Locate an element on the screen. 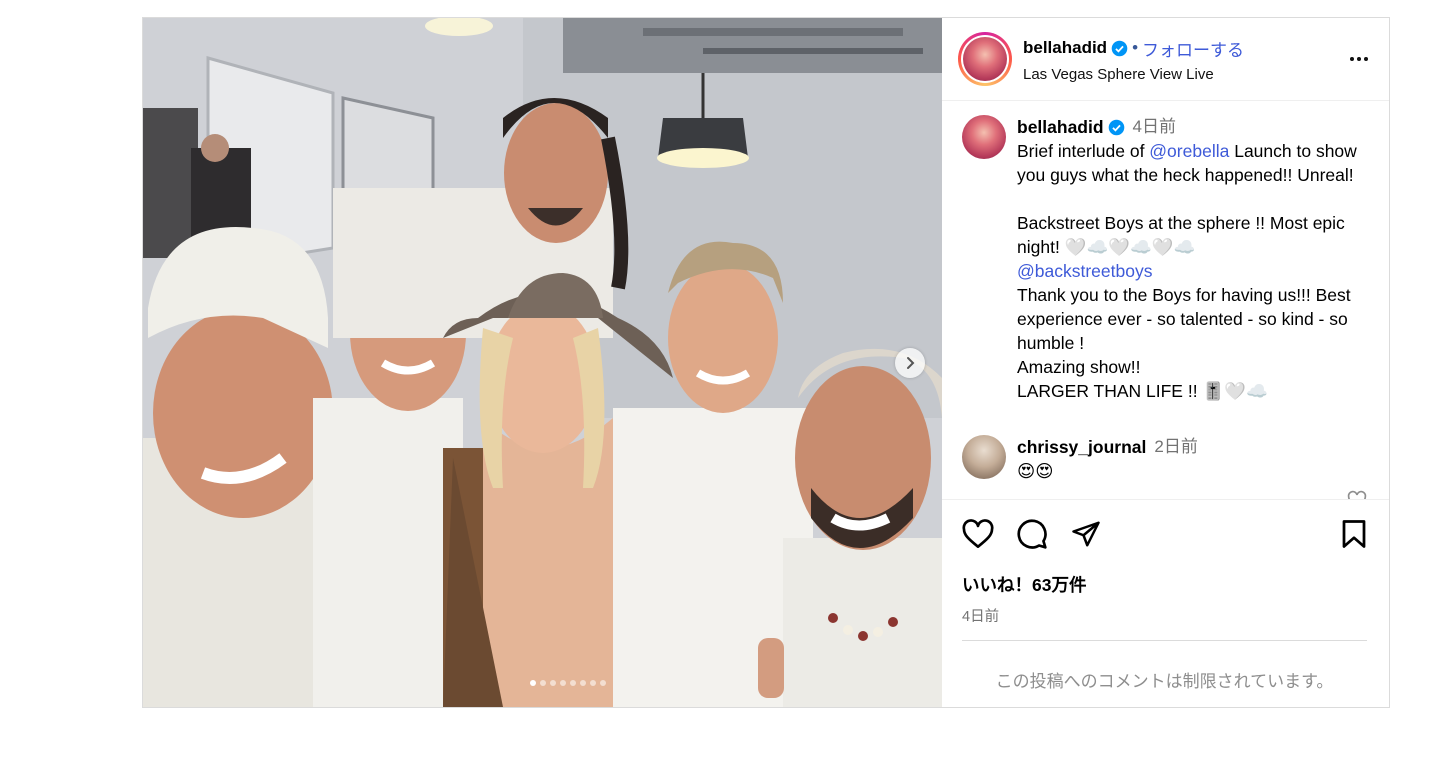 Image resolution: width=1450 pixels, height=772 pixels. next-slide-button is located at coordinates (910, 363).